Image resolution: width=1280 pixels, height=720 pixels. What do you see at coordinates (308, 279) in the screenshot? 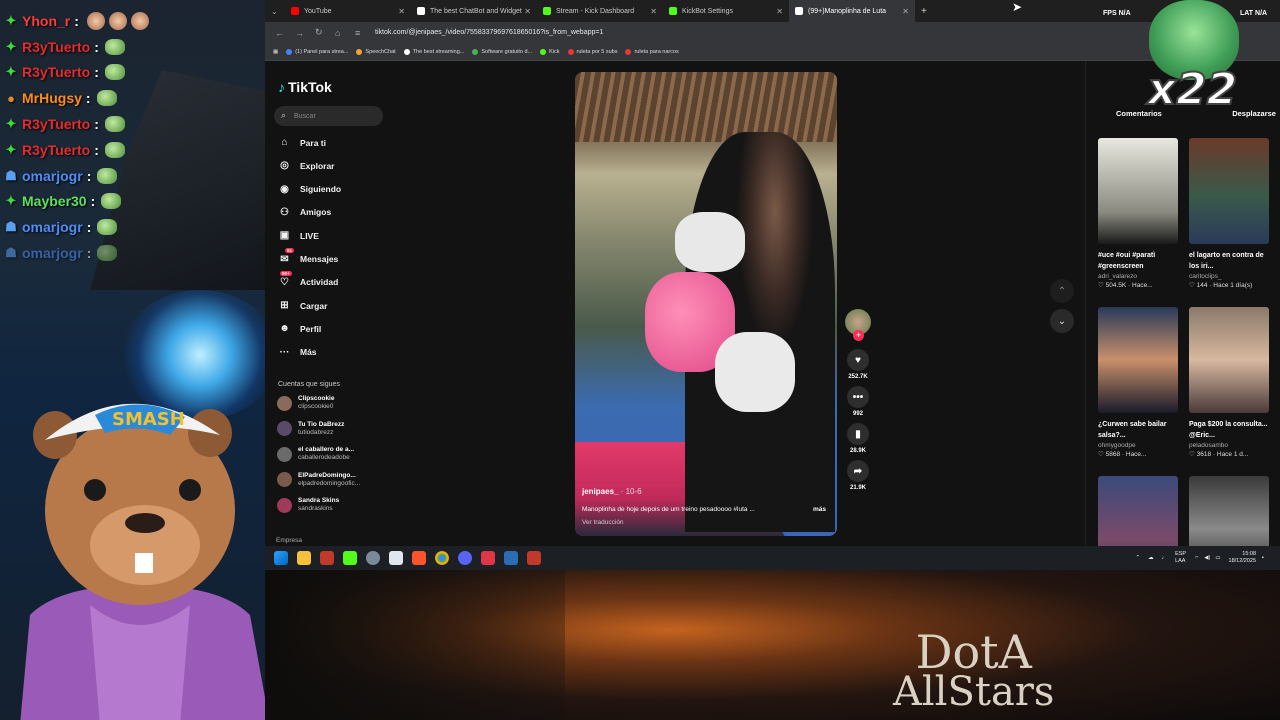
I see `nav-activity: ♡ 99+ Actividad` at bounding box center [308, 279].